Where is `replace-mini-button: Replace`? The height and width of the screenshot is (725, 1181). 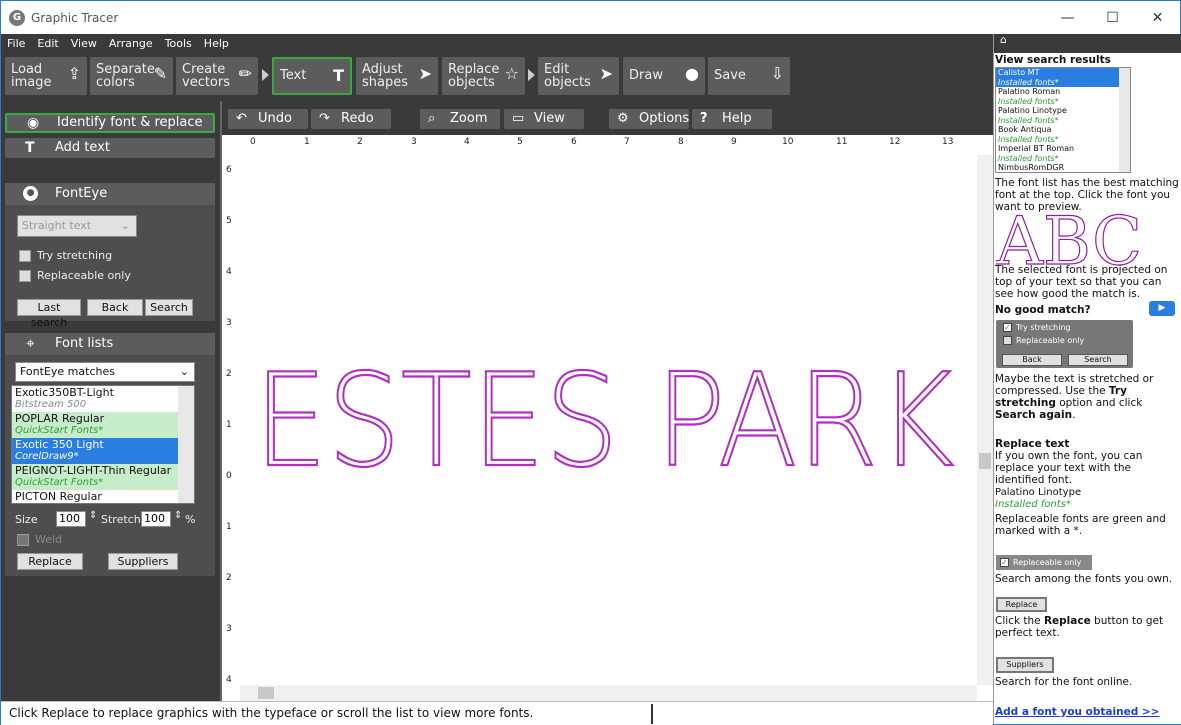
replace-mini-button: Replace is located at coordinates (1021, 604).